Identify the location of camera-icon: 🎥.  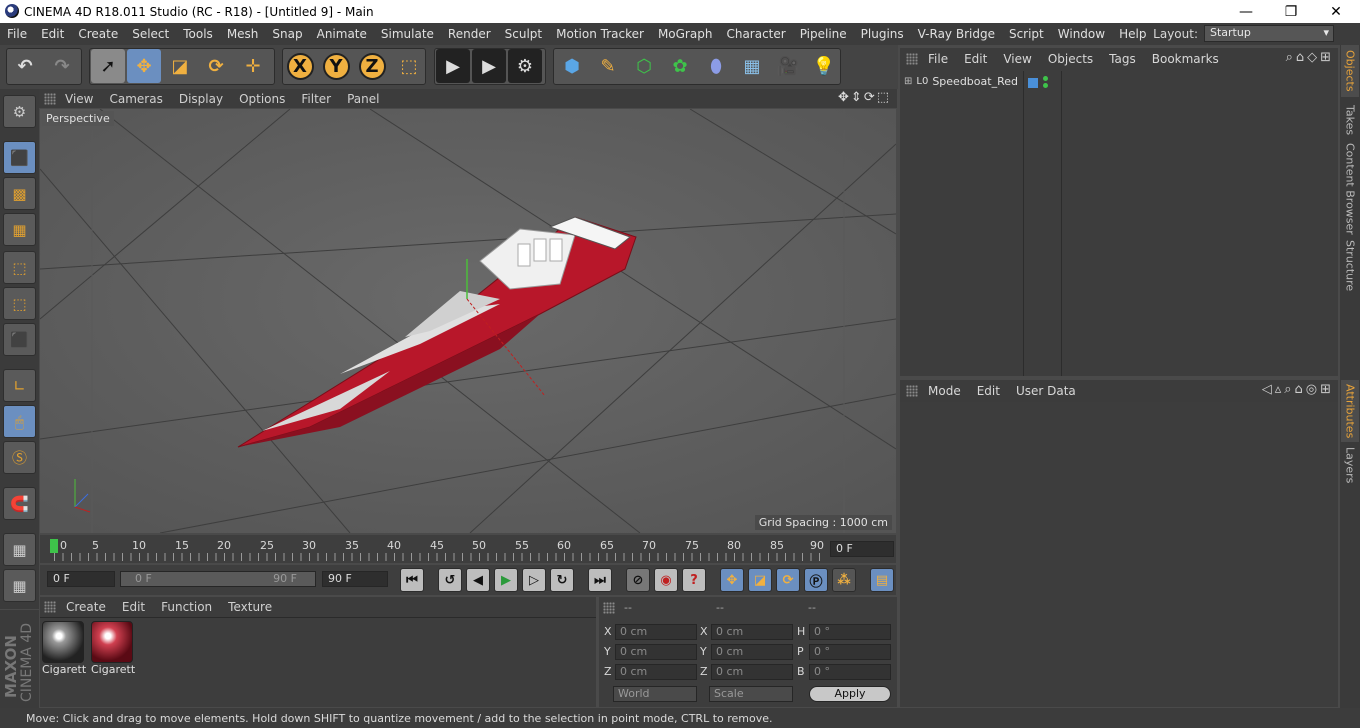
(788, 66).